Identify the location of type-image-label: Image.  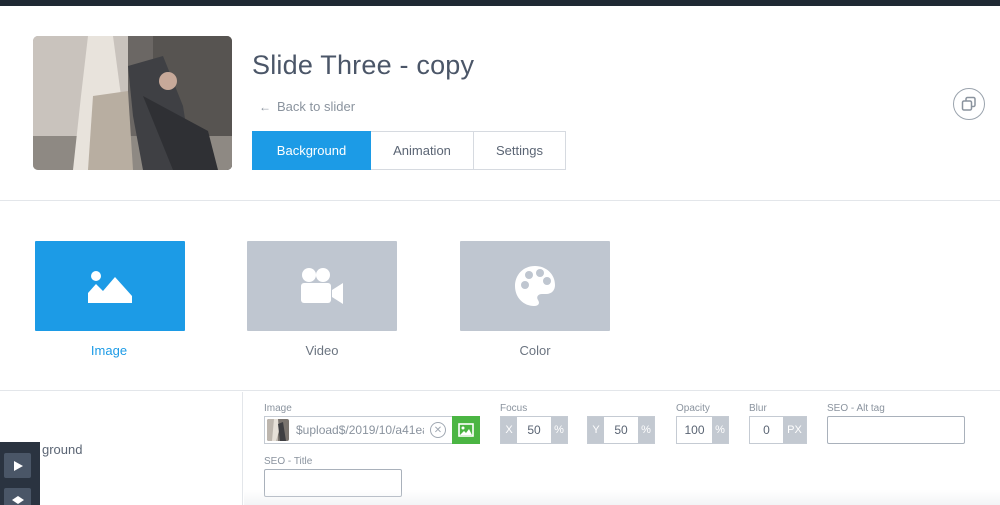
(109, 350).